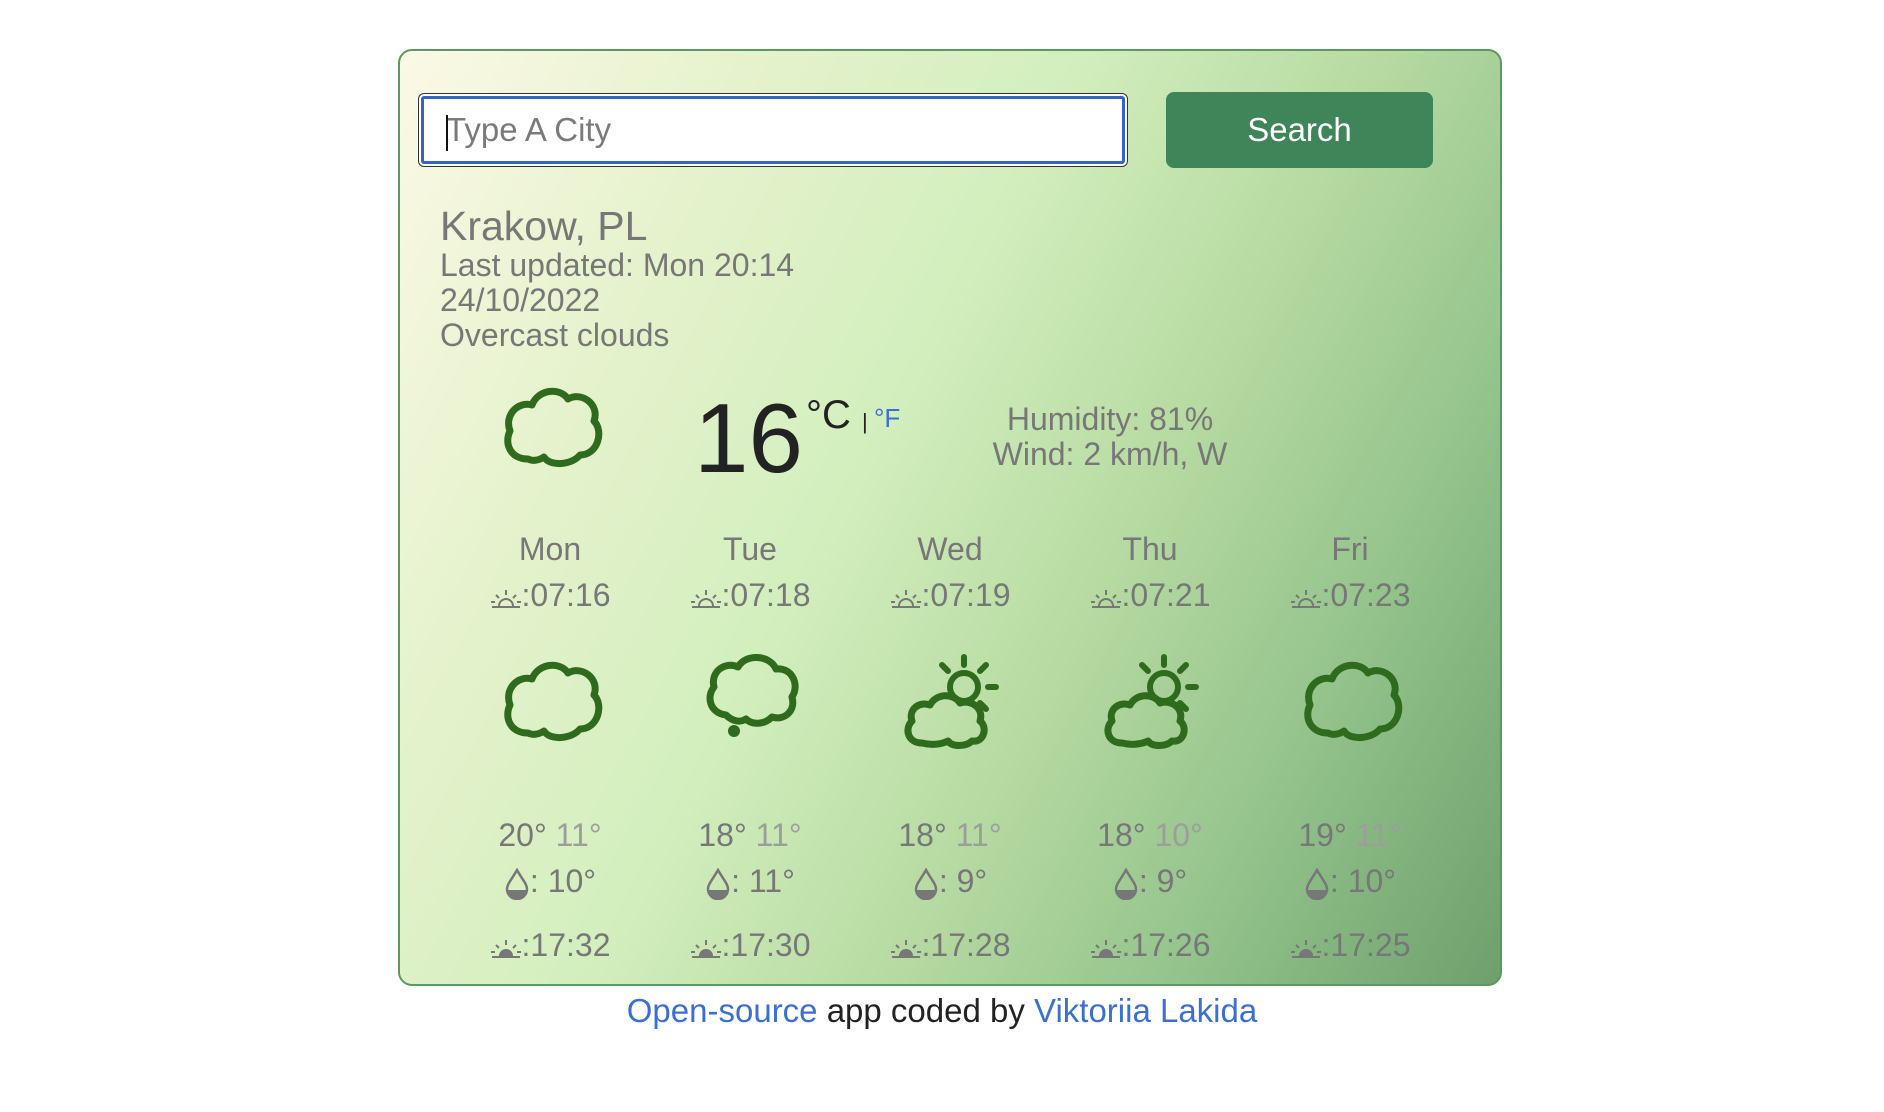 The image size is (1884, 1112). I want to click on last-updated: Last updated: Mon 20:14, so click(617, 265).